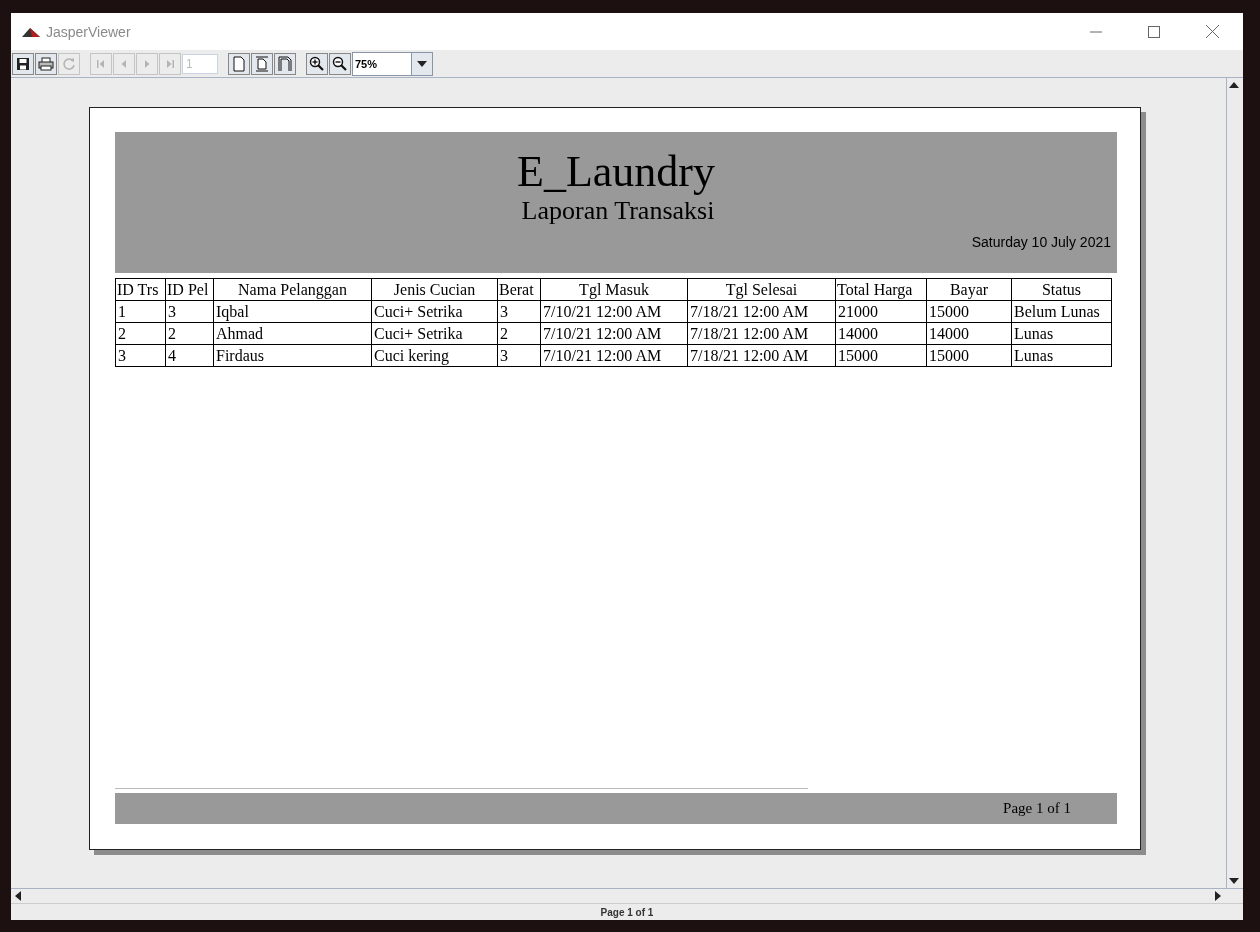 This screenshot has width=1260, height=932. I want to click on zoom-out-icon, so click(340, 63).